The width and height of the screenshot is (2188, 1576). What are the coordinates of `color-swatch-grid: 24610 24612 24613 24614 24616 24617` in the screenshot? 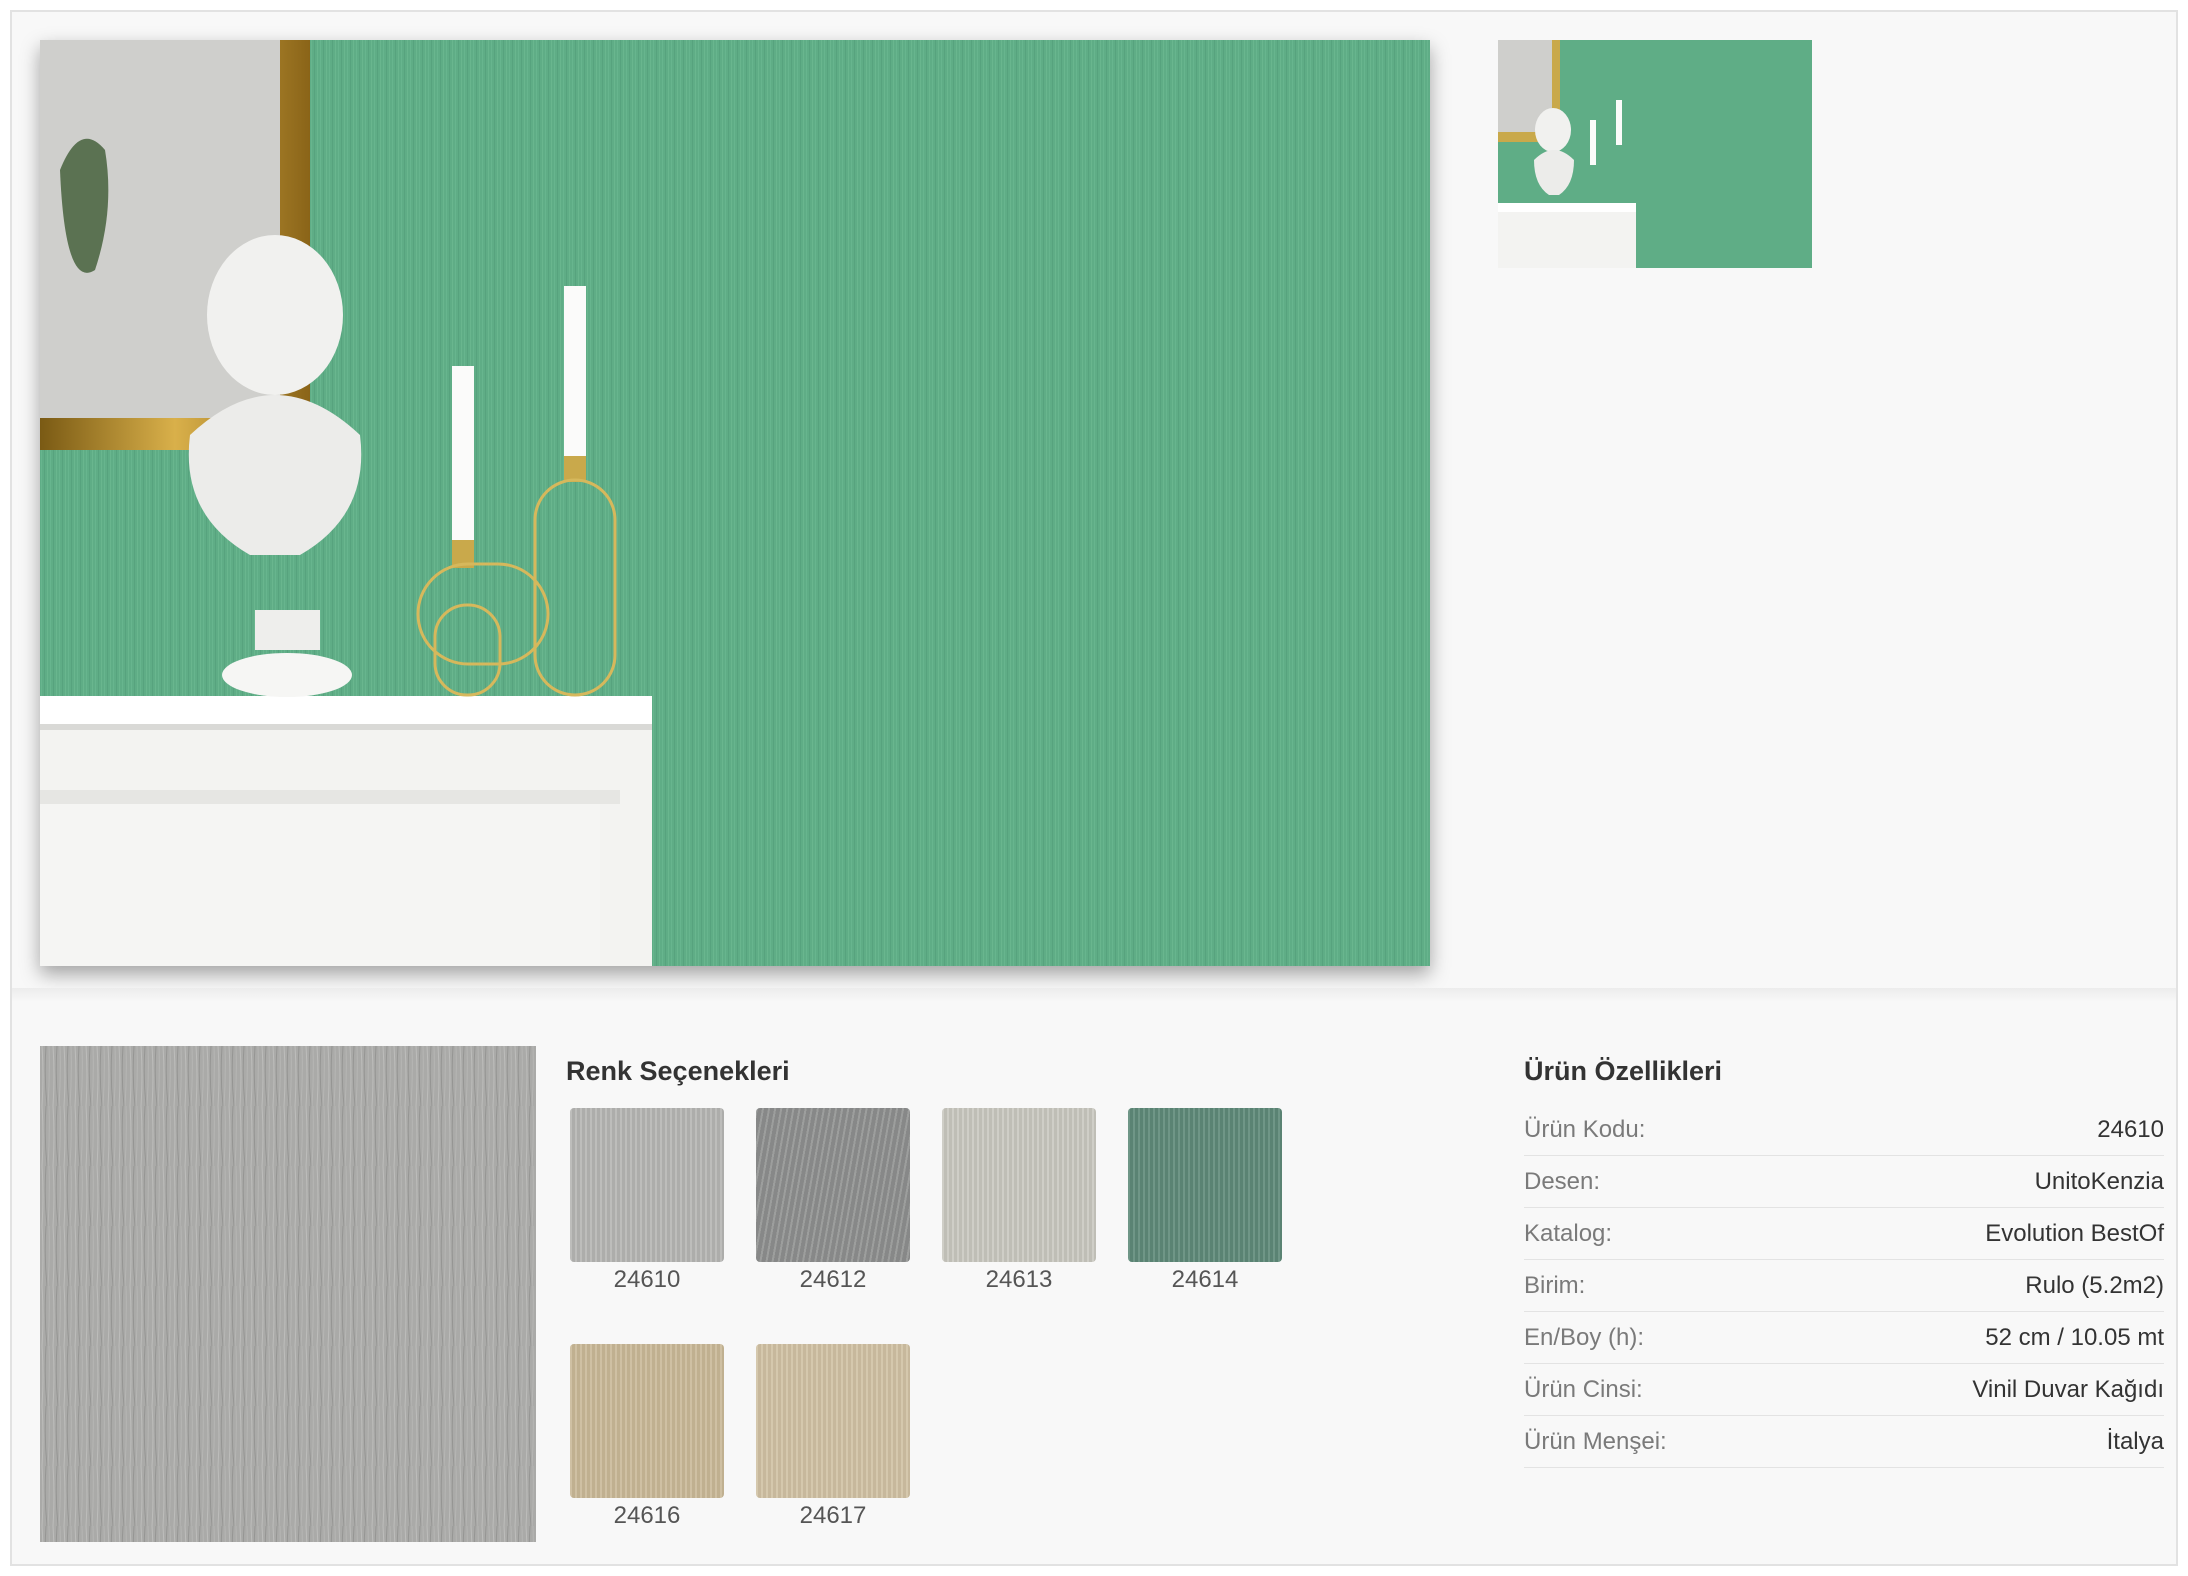 It's located at (950, 1333).